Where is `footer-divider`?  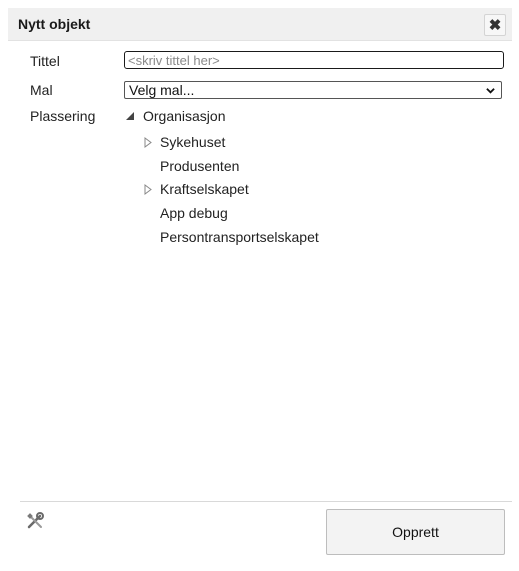 footer-divider is located at coordinates (266, 501).